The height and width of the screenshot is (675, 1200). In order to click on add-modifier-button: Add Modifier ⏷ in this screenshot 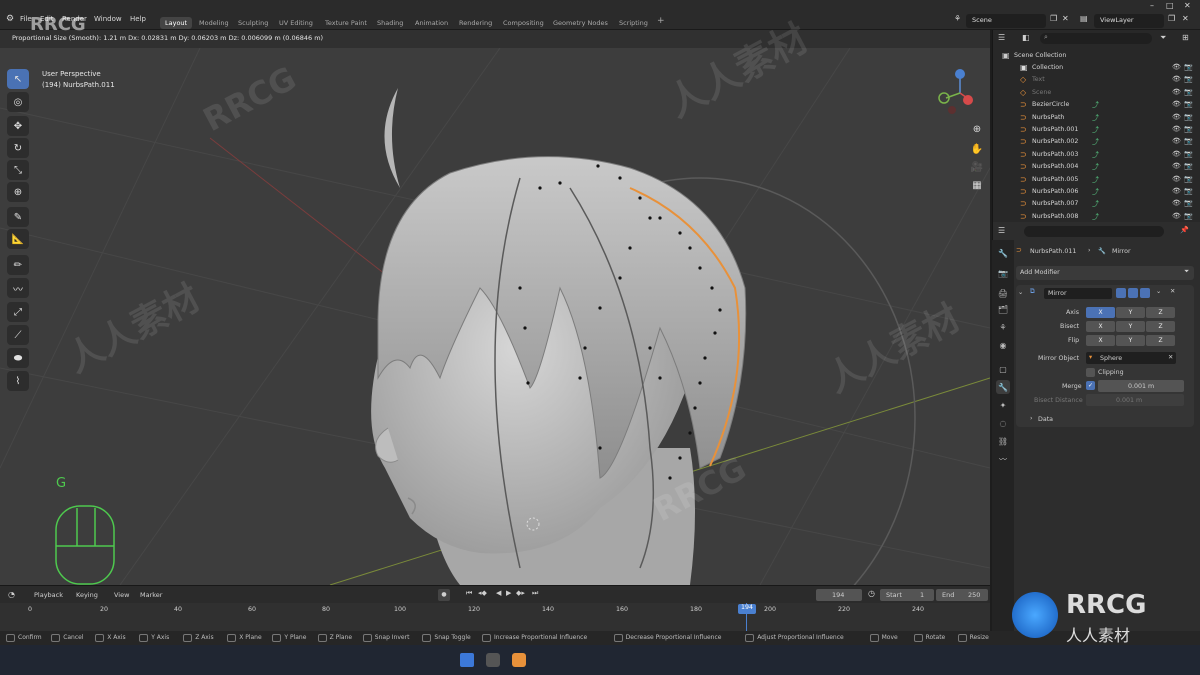, I will do `click(1105, 273)`.